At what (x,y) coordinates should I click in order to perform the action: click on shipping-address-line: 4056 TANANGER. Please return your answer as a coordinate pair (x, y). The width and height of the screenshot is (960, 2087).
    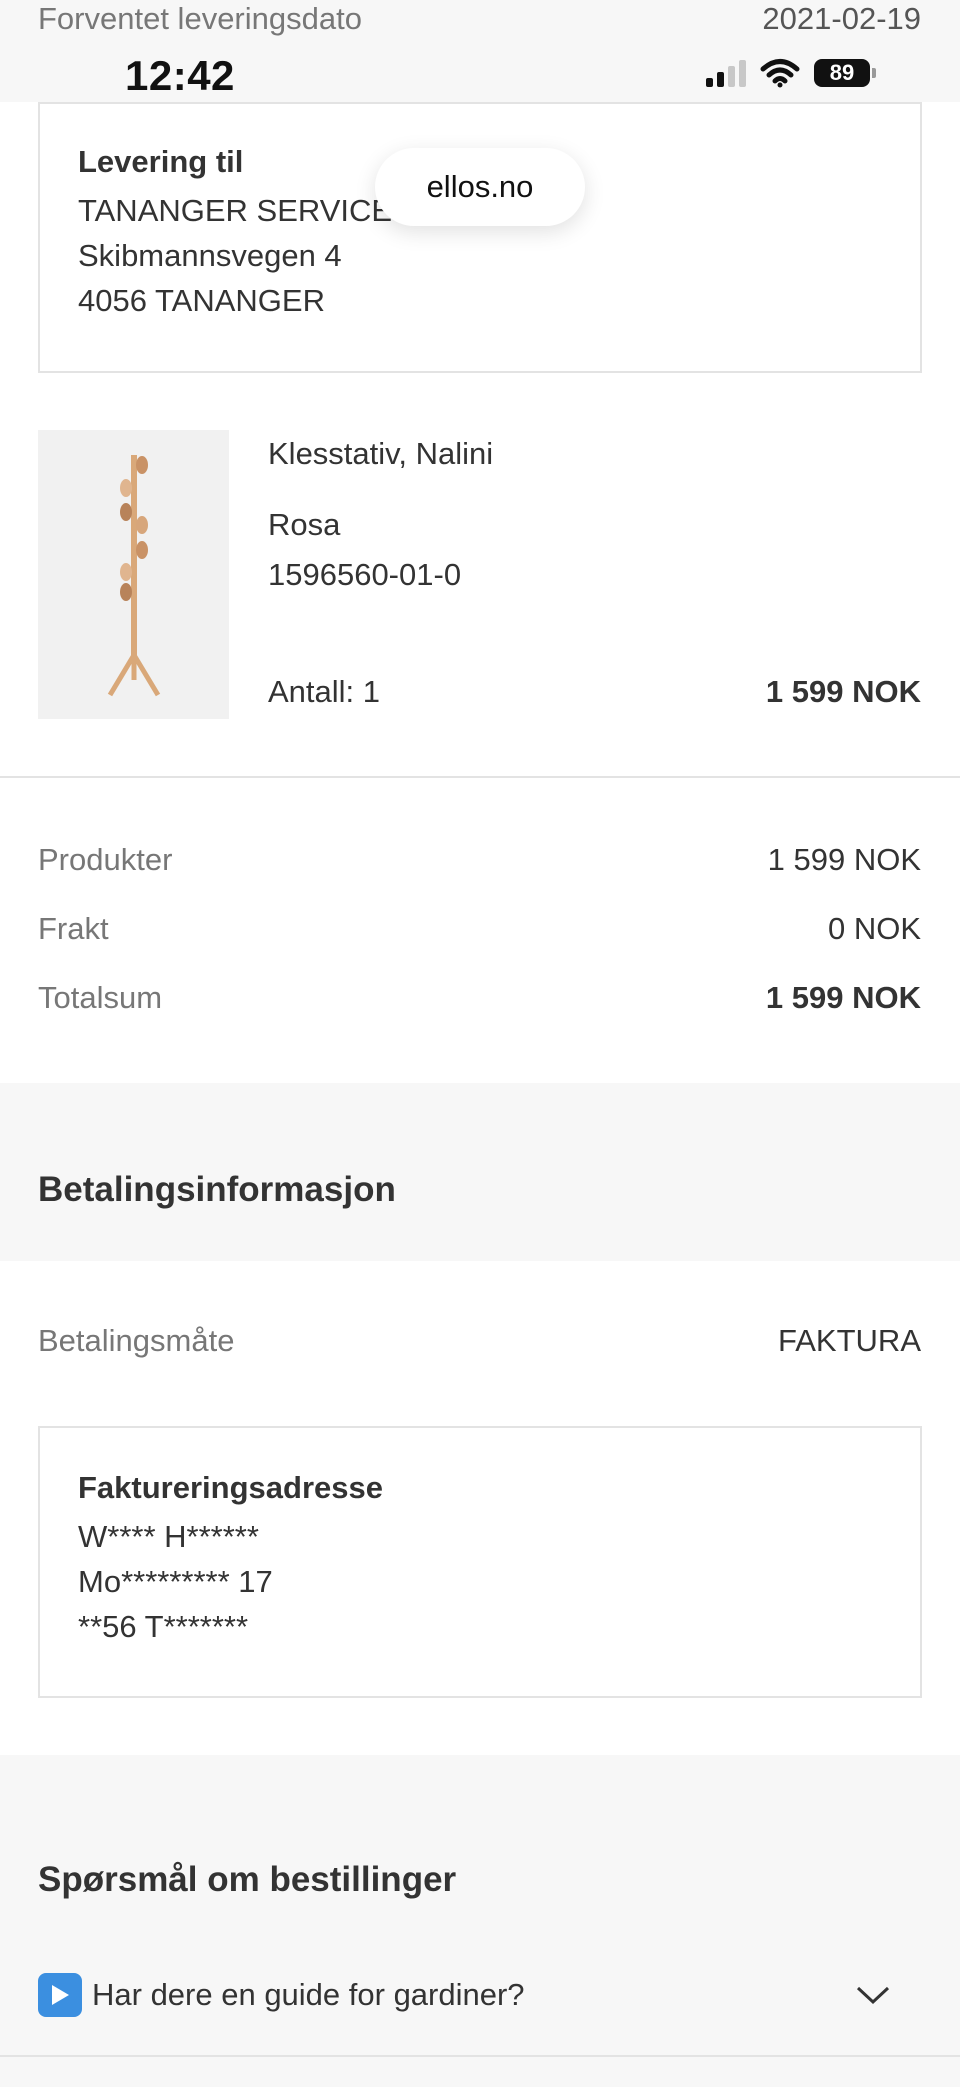
    Looking at the image, I should click on (201, 300).